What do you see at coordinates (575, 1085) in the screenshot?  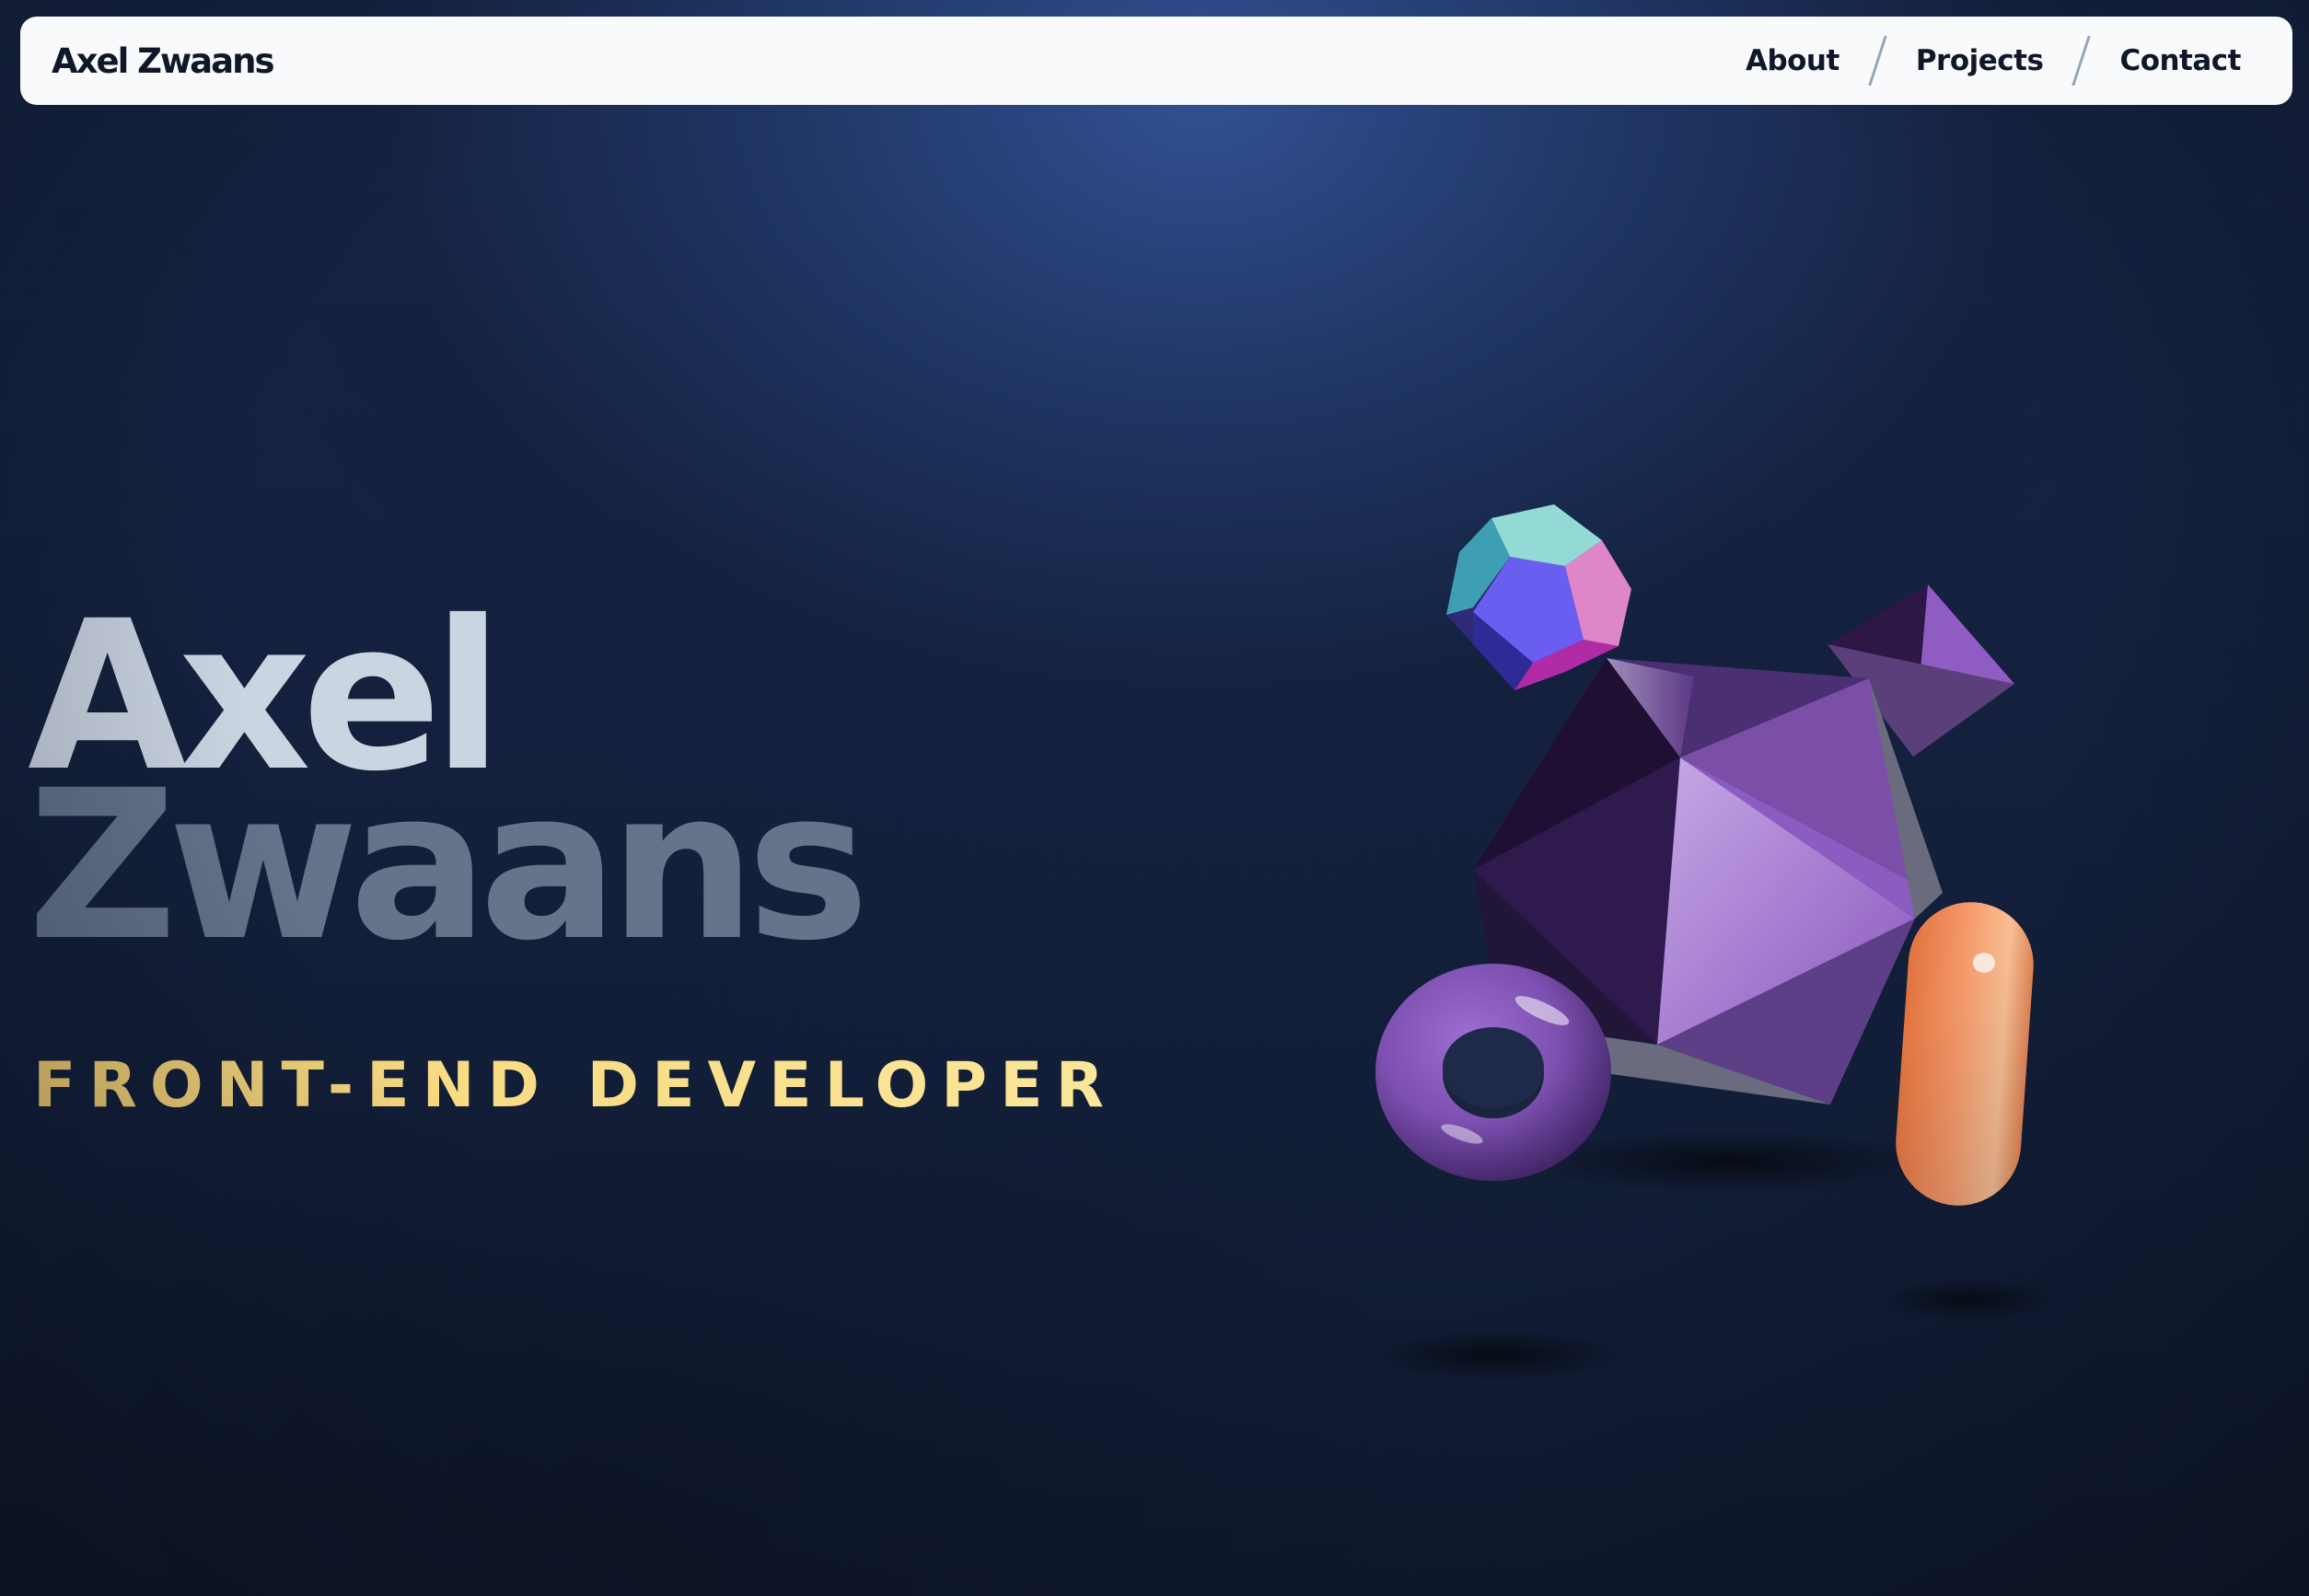 I see `hero-role-subtitle: FRONT-END DEVELOPER` at bounding box center [575, 1085].